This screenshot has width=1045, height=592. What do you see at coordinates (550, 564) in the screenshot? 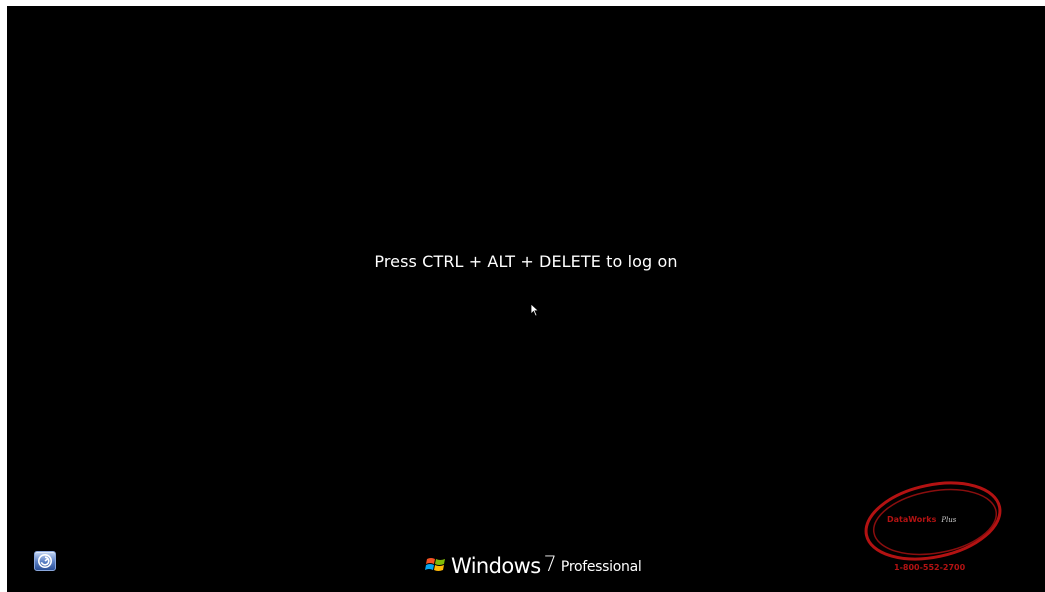
I see `windows-version: 7` at bounding box center [550, 564].